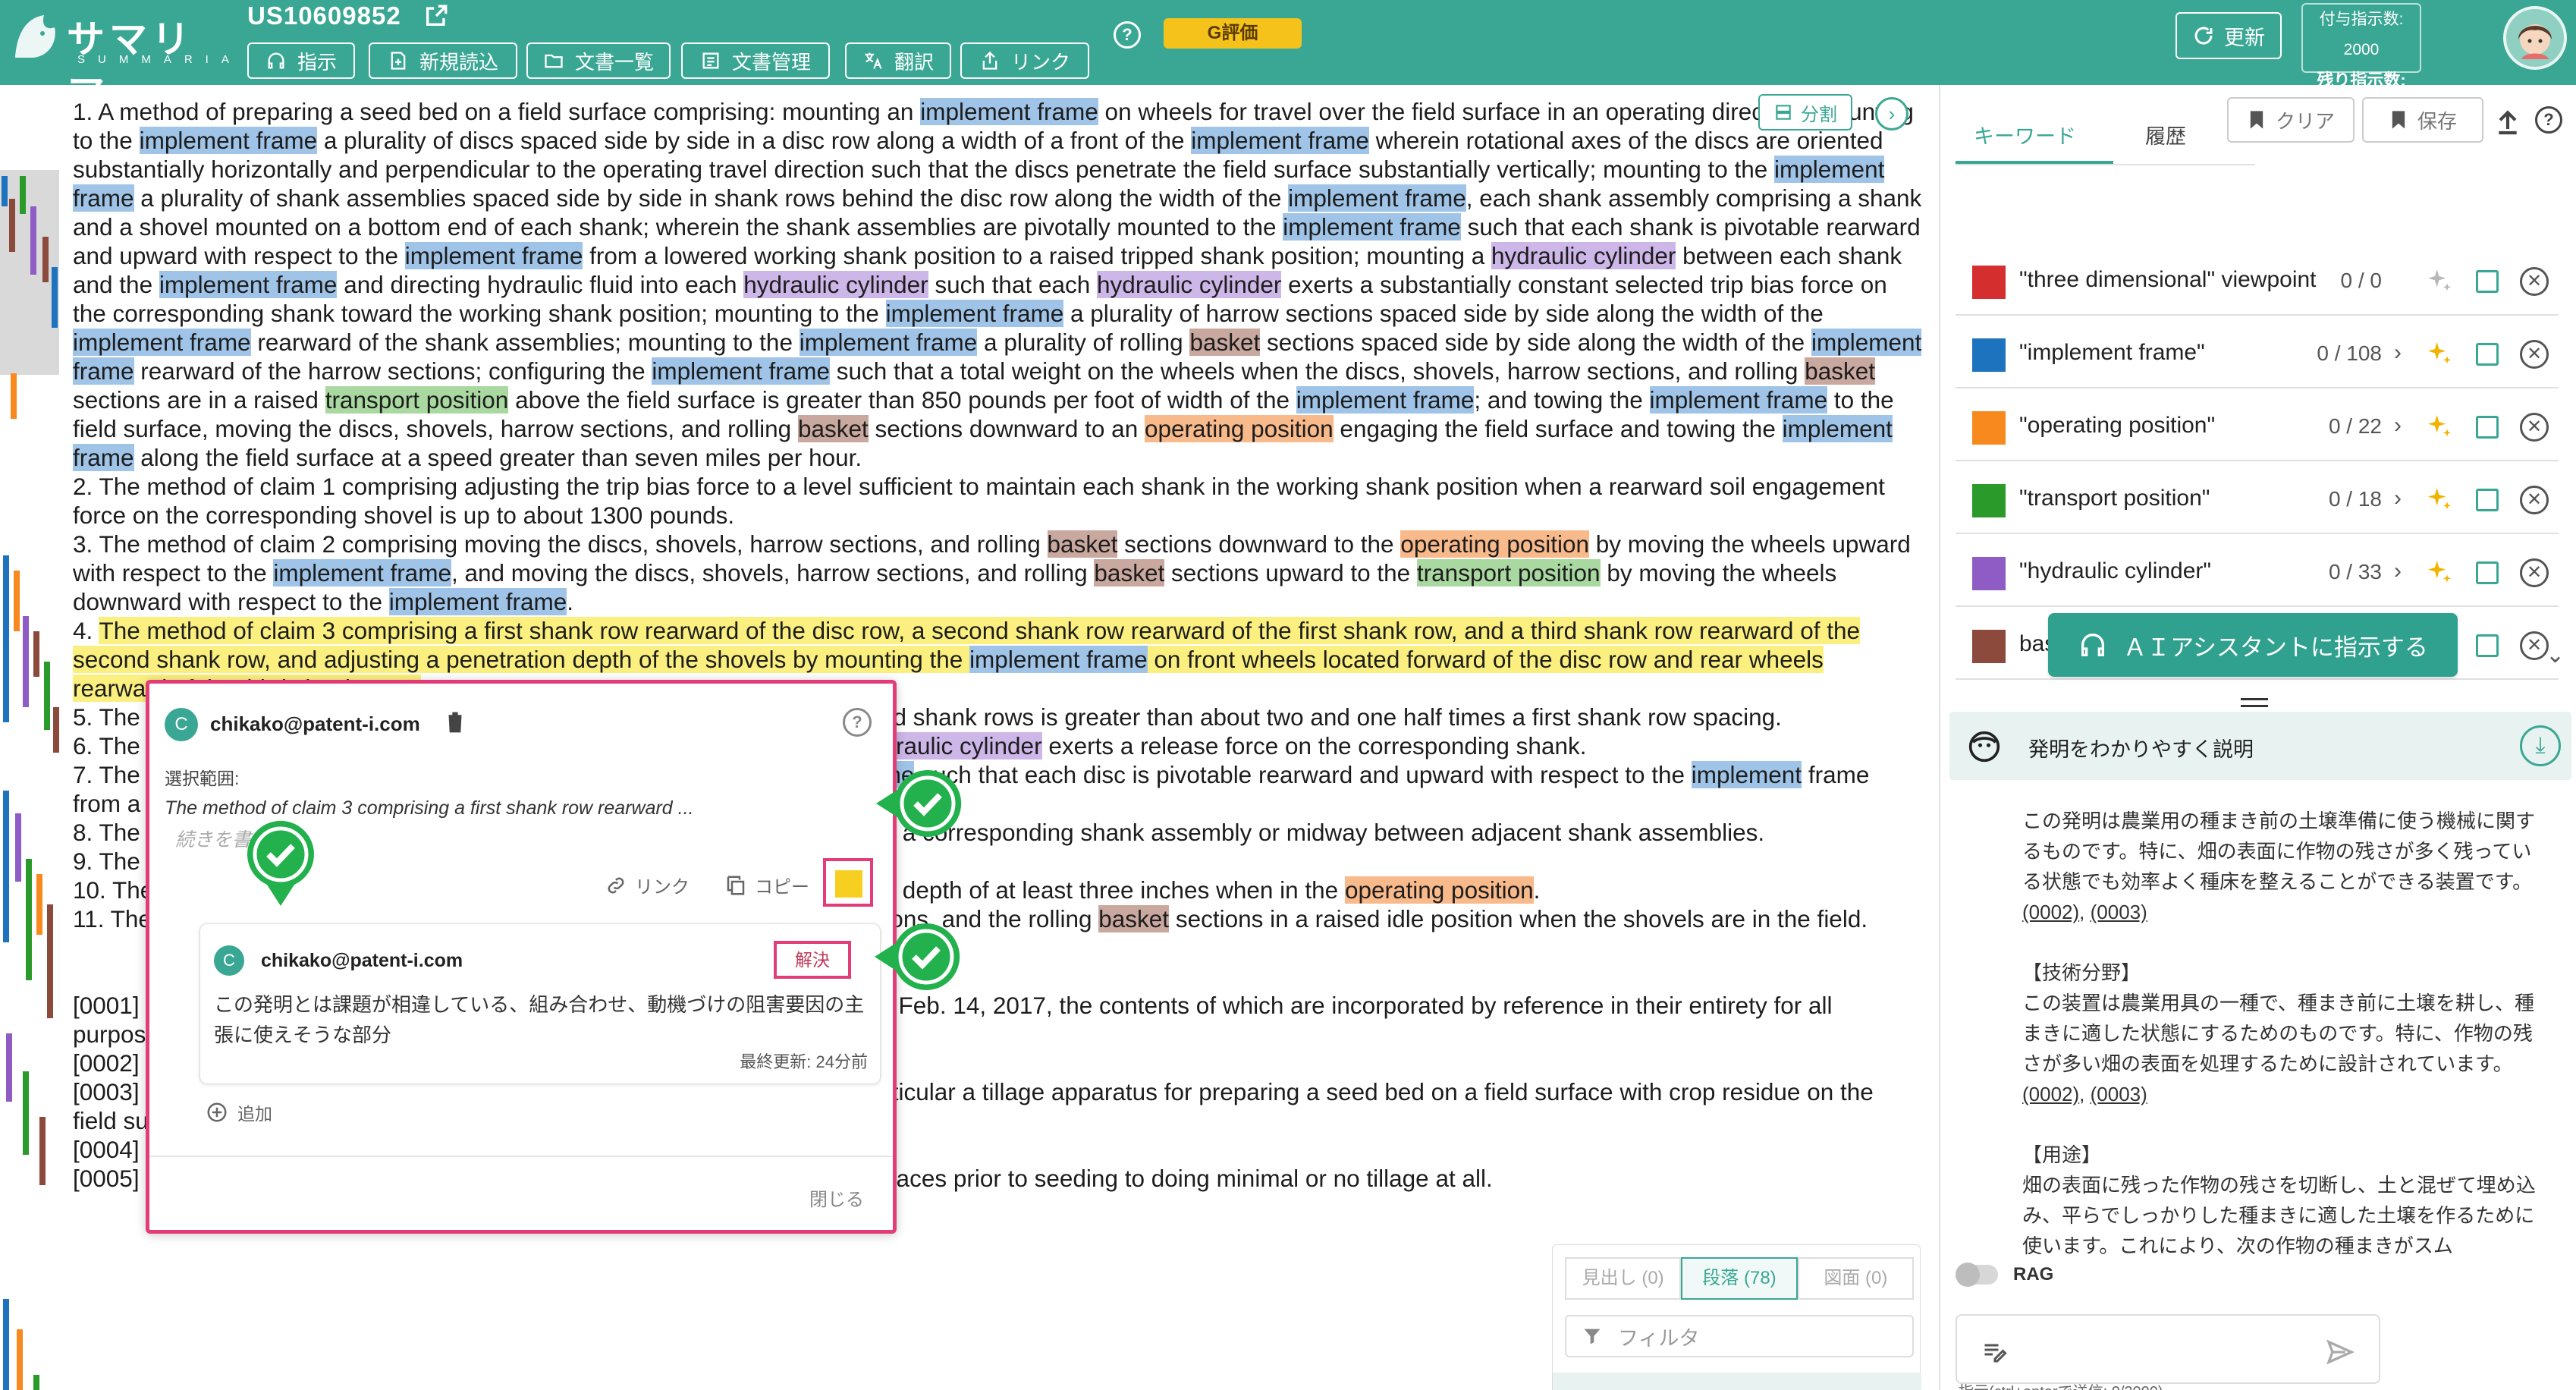 This screenshot has height=1390, width=2576. I want to click on tab-history: 履歴, so click(2165, 134).